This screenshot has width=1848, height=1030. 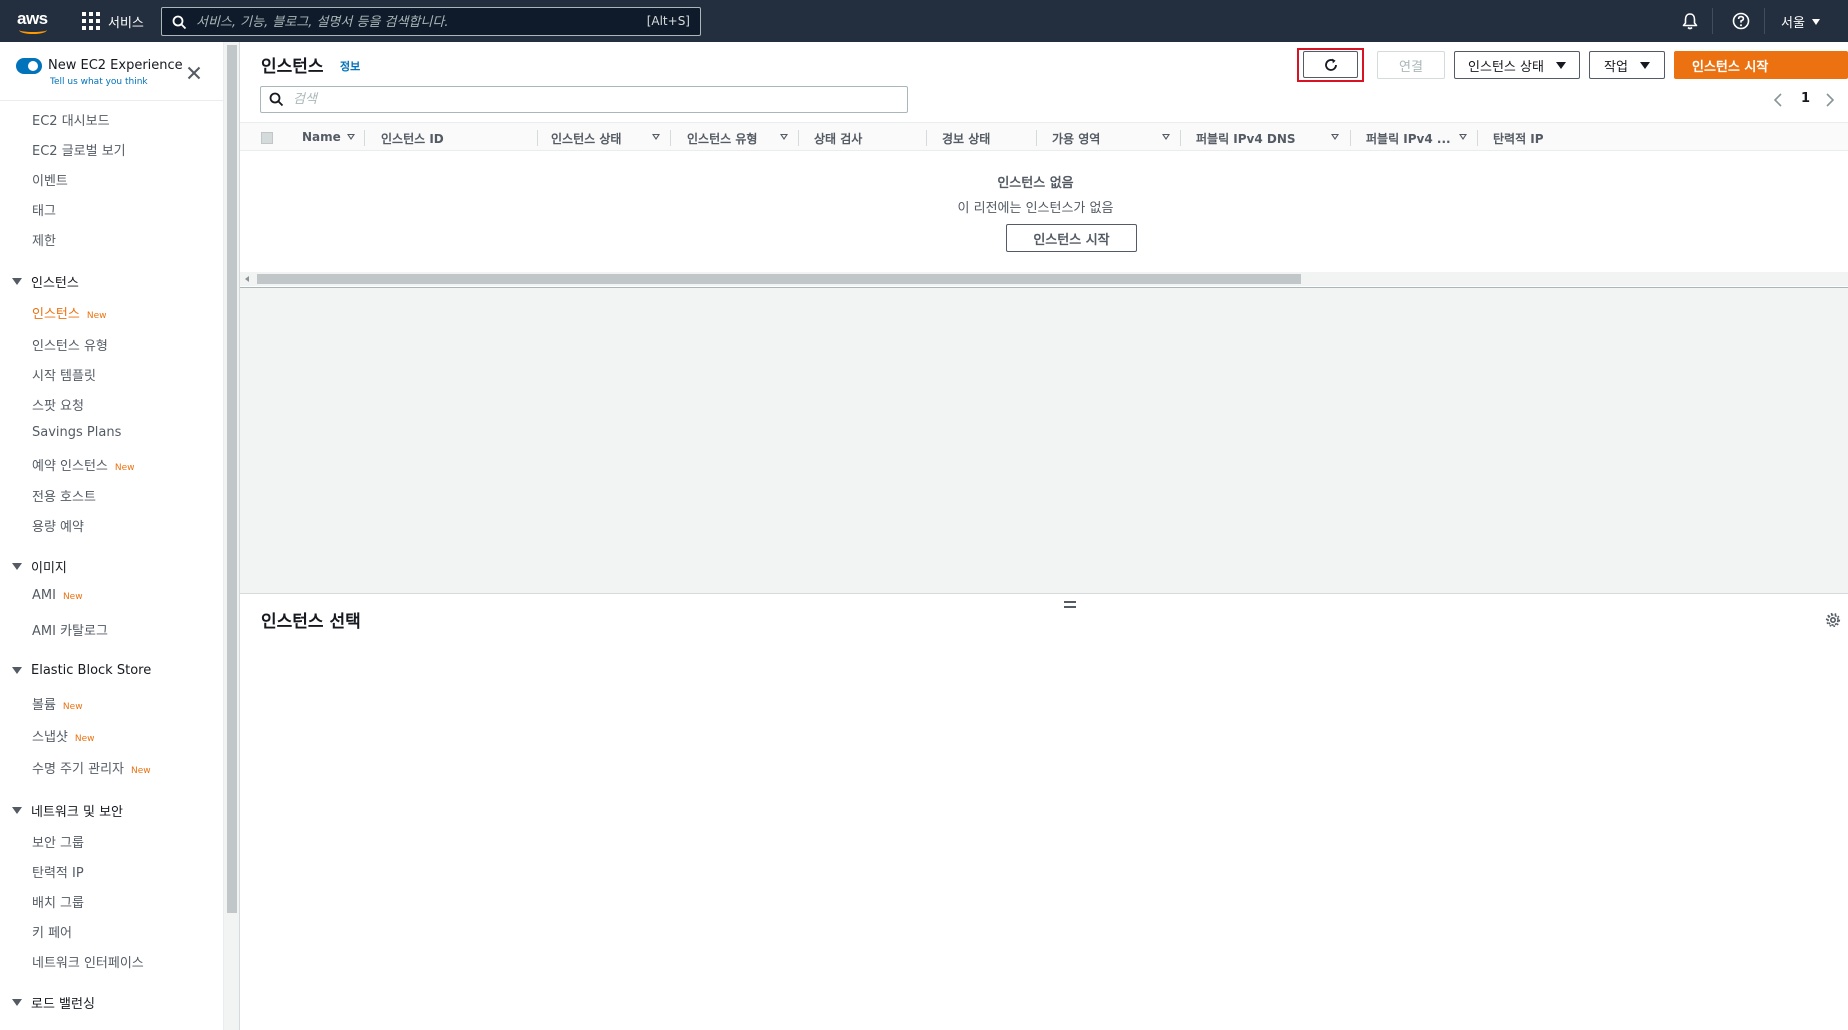 What do you see at coordinates (58, 404) in the screenshot?
I see `sidebar-item-spot-requests: 스팟 요청` at bounding box center [58, 404].